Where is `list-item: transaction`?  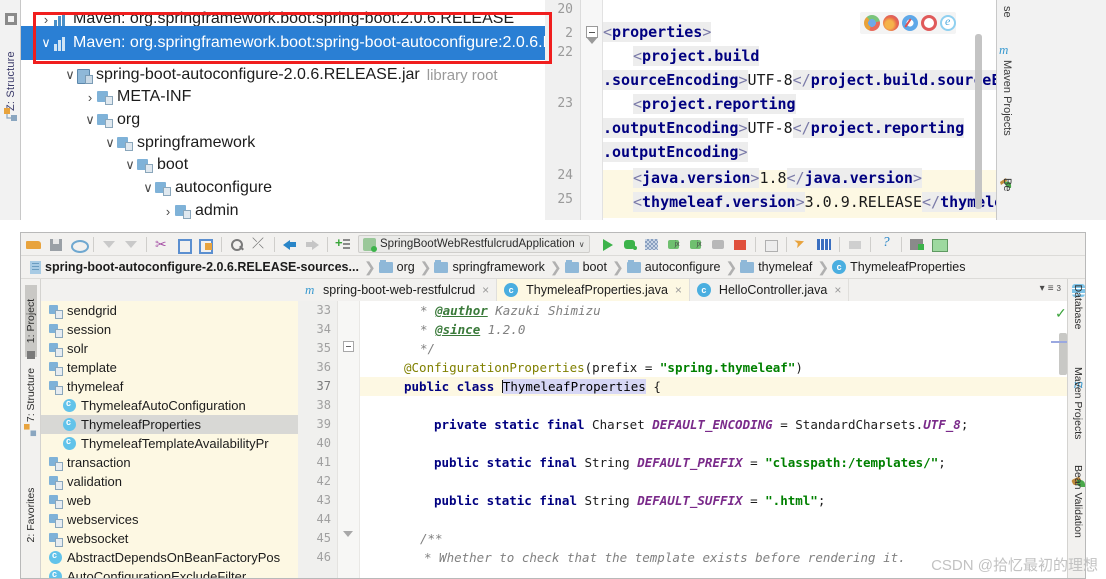 list-item: transaction is located at coordinates (169, 462).